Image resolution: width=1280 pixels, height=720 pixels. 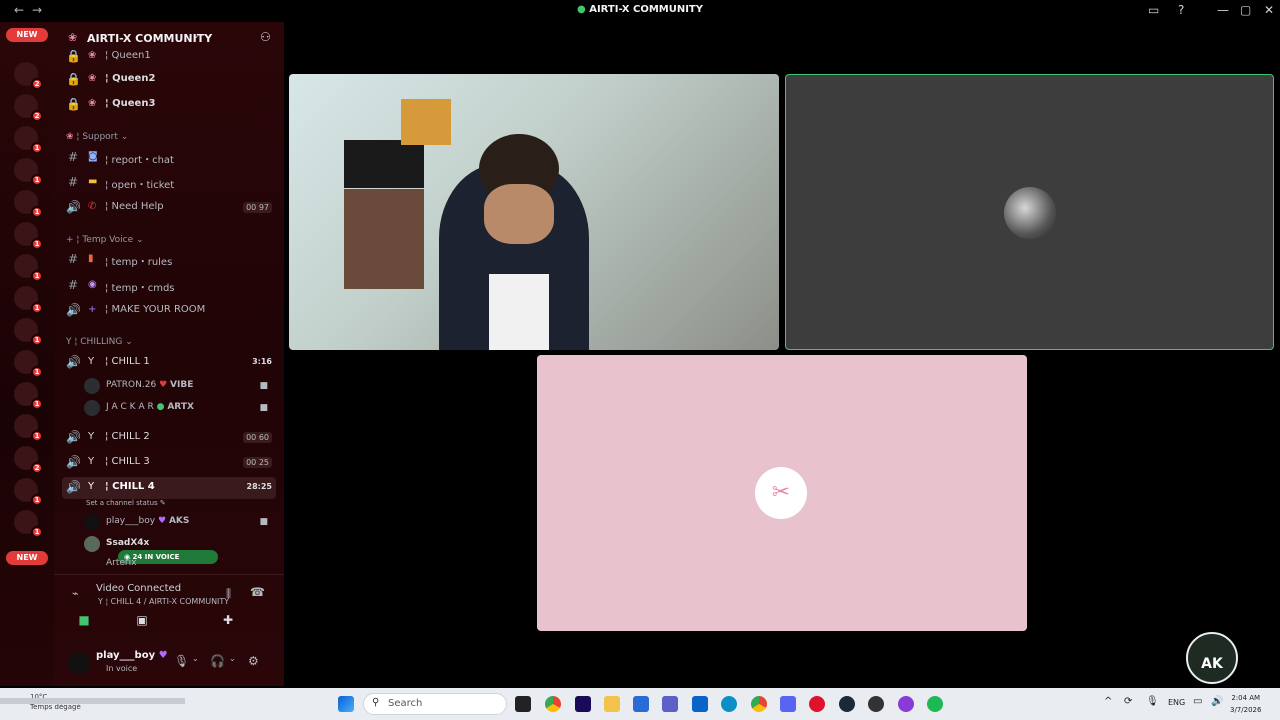 What do you see at coordinates (169, 311) in the screenshot?
I see `channel-make-room: 🔊 + ¦ MAKE YOUR ROOM` at bounding box center [169, 311].